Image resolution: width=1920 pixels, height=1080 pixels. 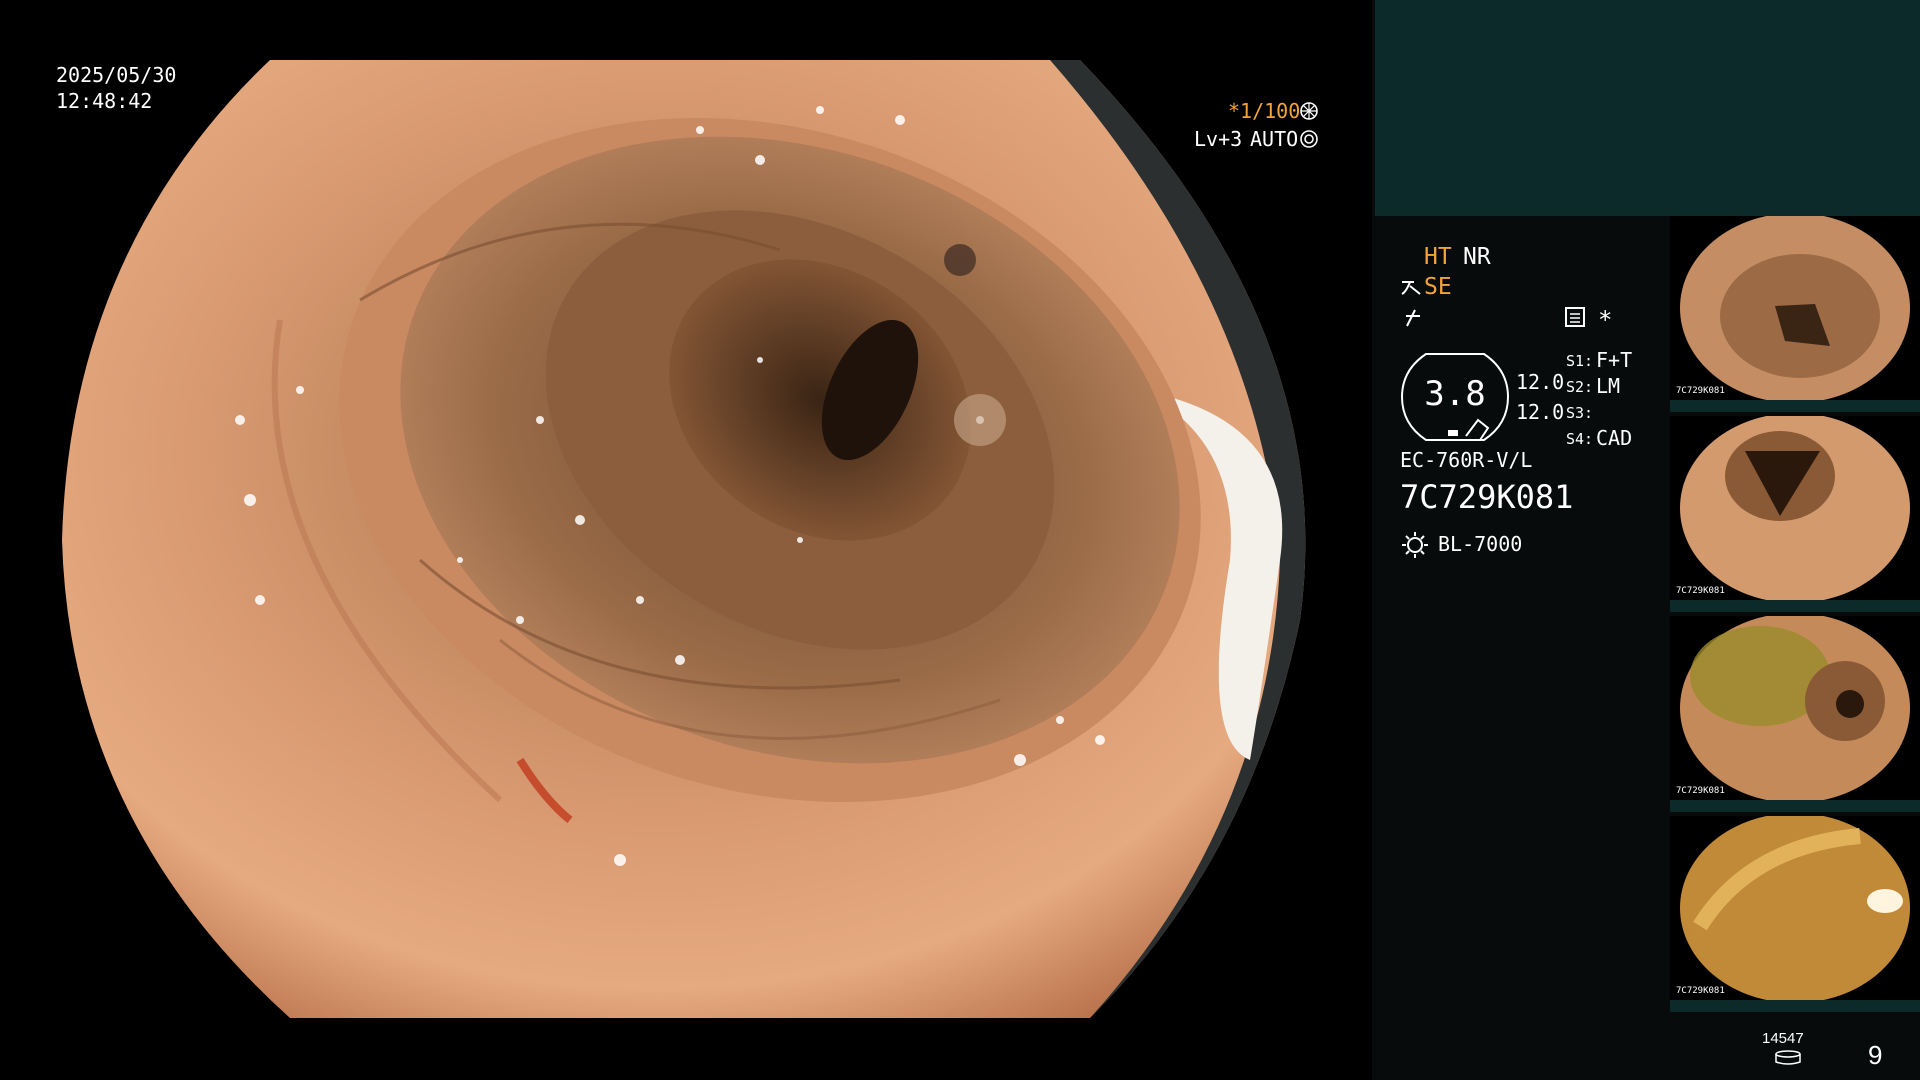 I want to click on structure-enhance-icon, so click(x=1411, y=288).